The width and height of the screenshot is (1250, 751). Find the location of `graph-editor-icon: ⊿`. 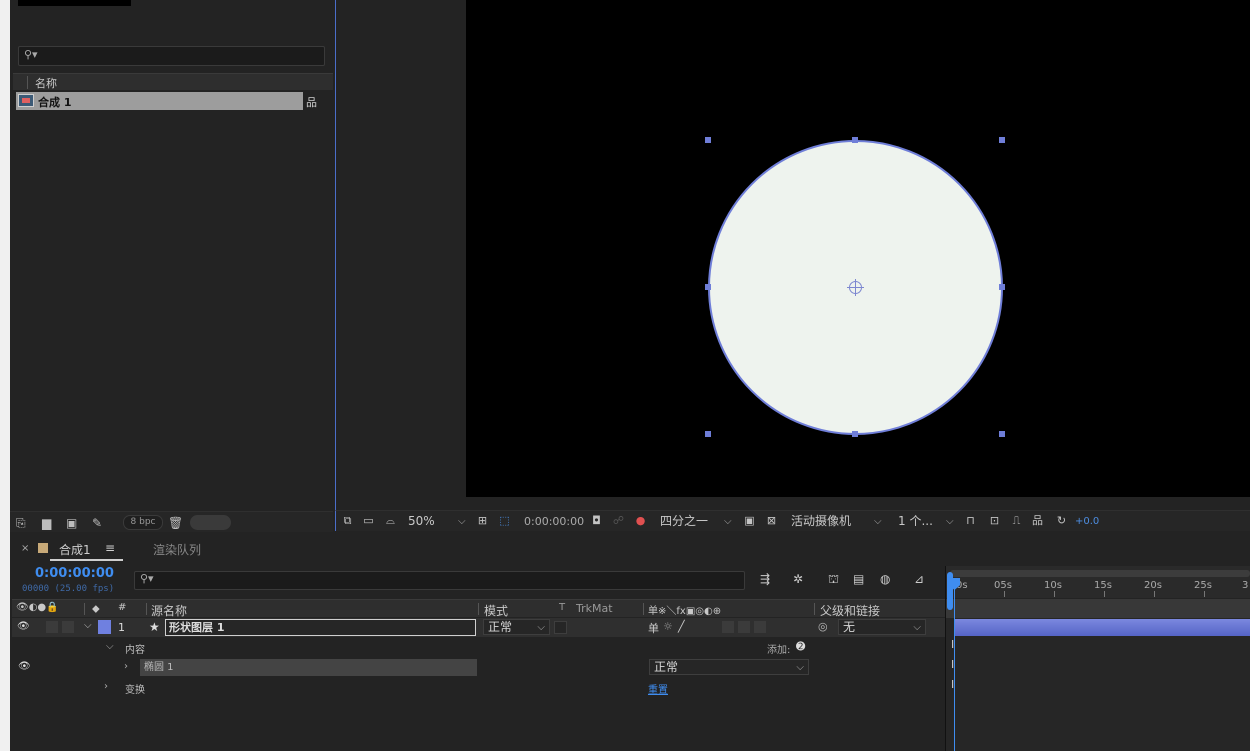

graph-editor-icon: ⊿ is located at coordinates (919, 579).